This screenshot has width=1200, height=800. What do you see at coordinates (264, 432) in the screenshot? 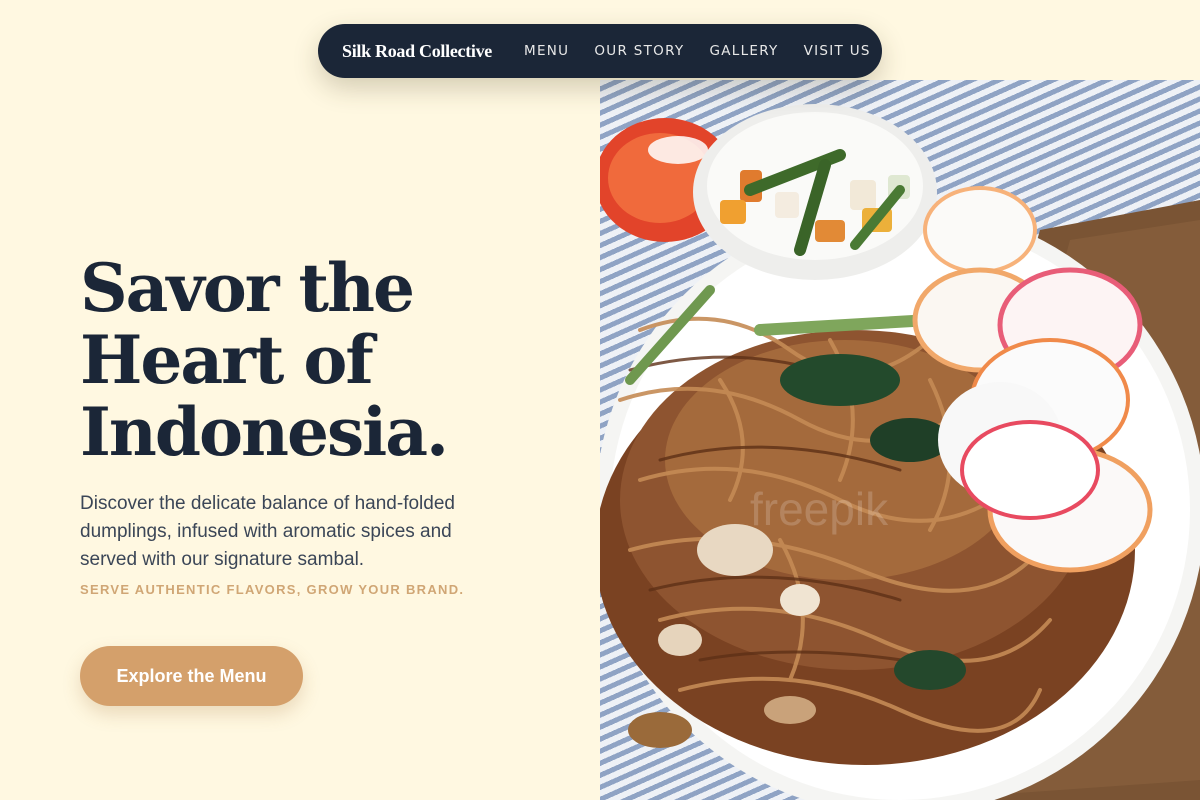
I see `hero-title-line-3: Indonesia.` at bounding box center [264, 432].